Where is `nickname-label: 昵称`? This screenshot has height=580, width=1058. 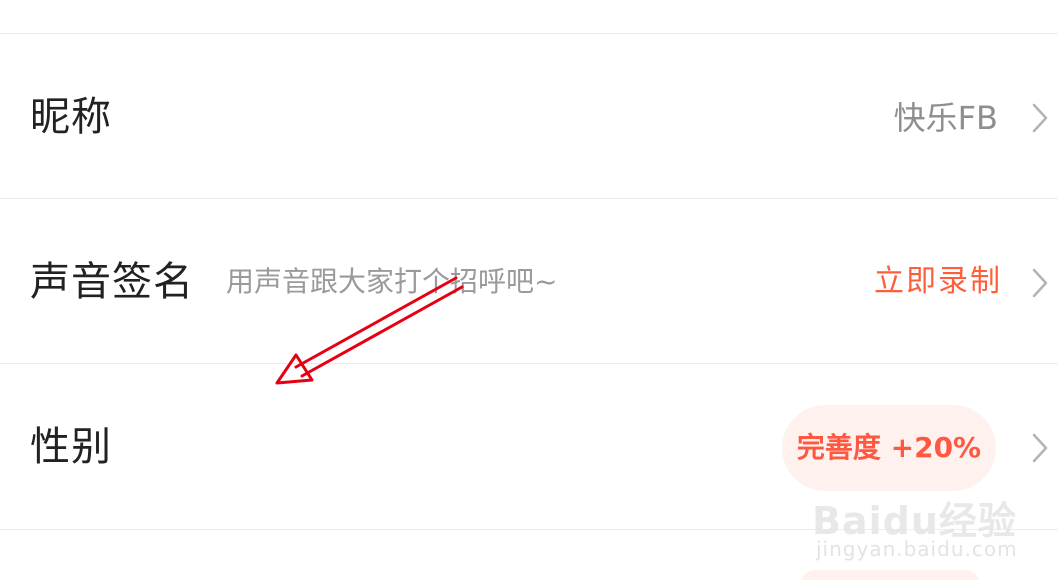
nickname-label: 昵称 is located at coordinates (71, 117).